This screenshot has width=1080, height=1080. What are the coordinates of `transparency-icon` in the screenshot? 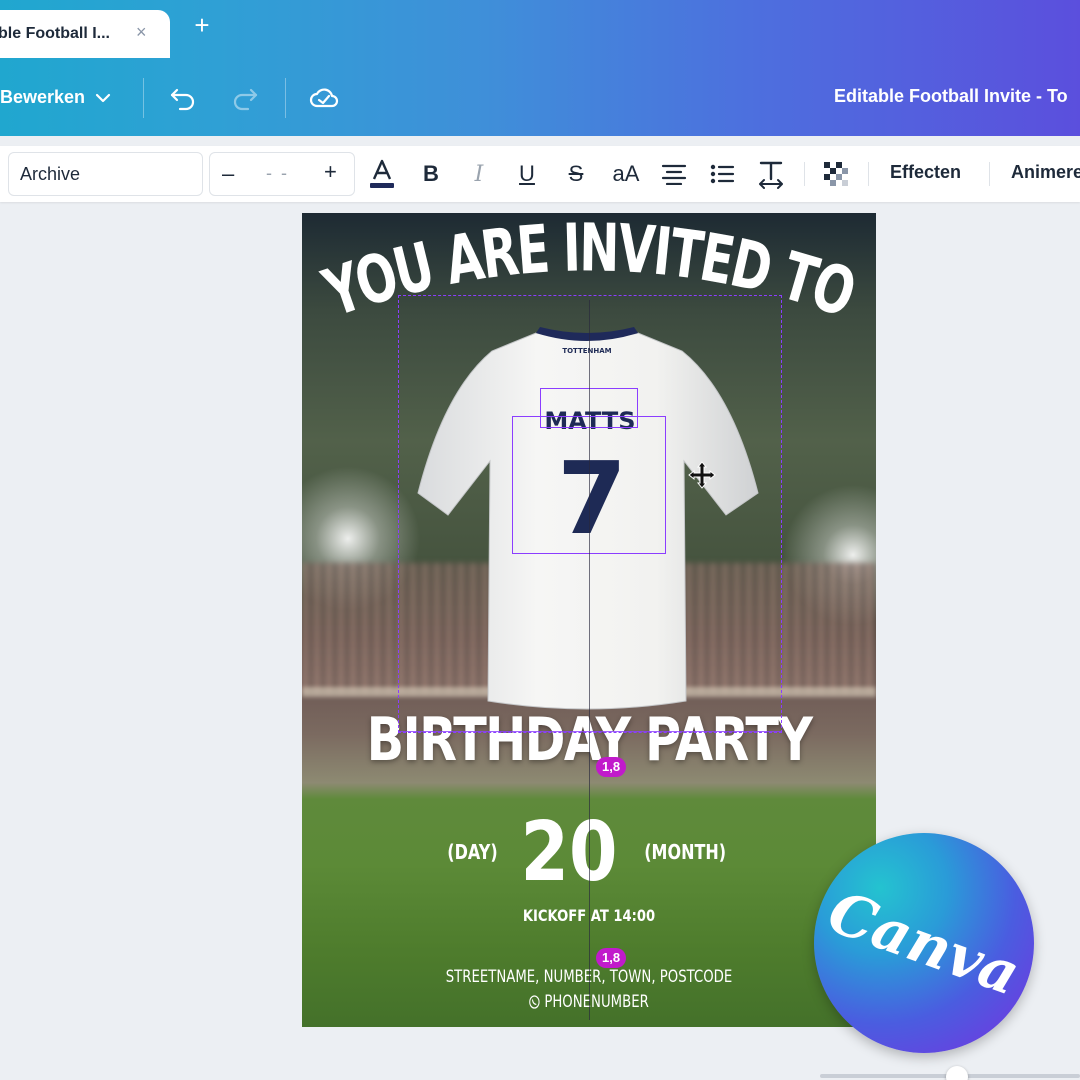 It's located at (836, 174).